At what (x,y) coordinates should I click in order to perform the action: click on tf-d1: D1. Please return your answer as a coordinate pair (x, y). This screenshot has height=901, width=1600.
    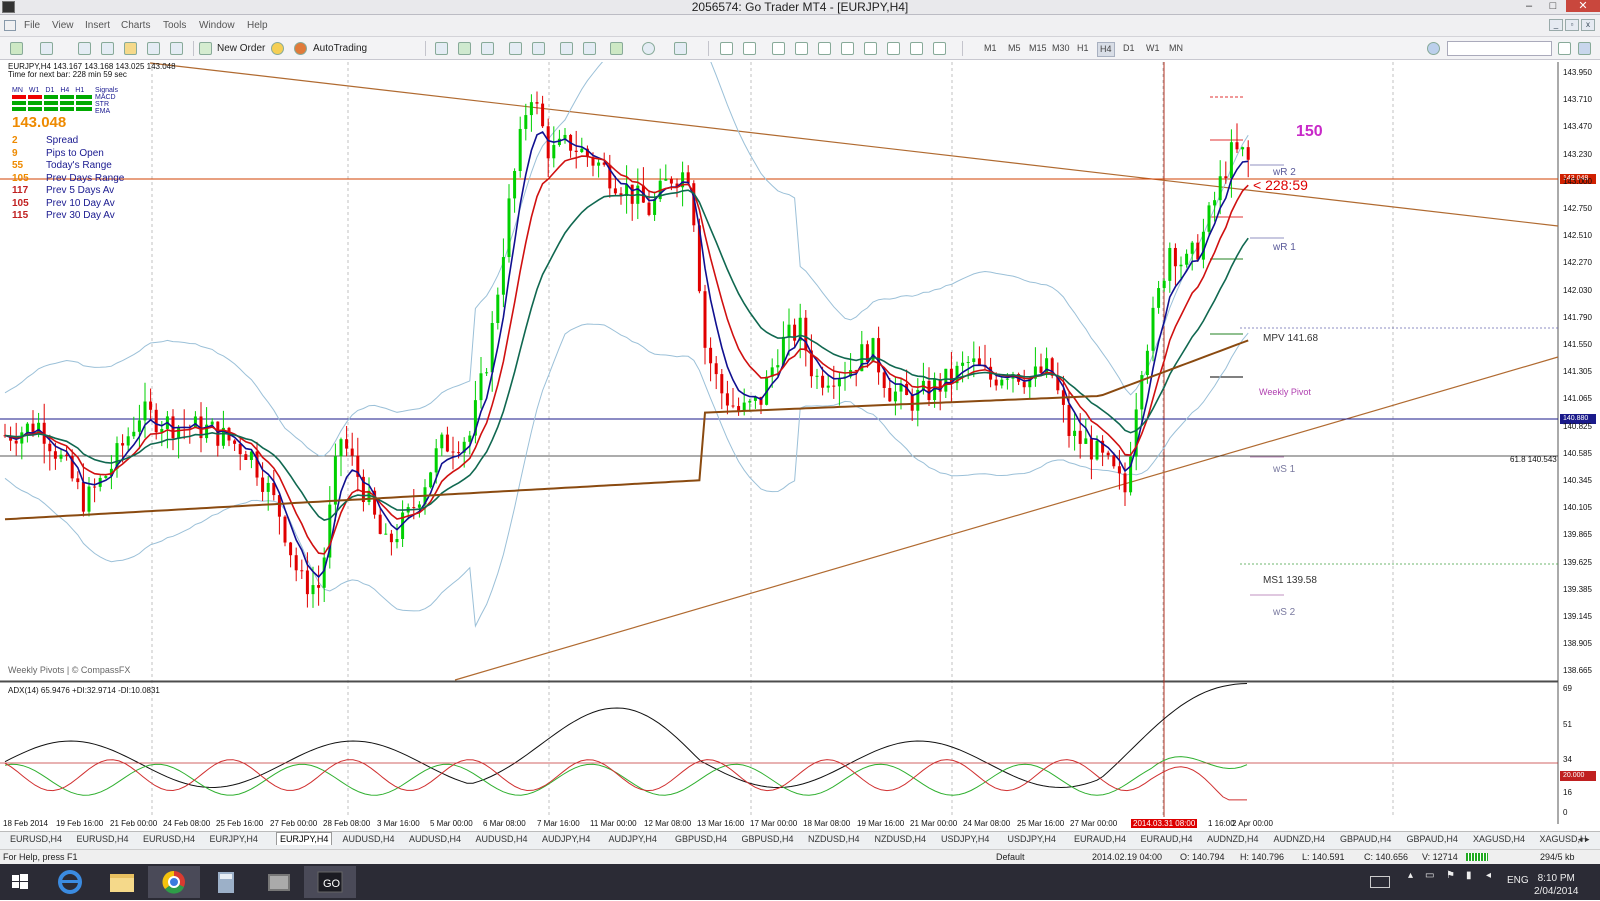
    Looking at the image, I should click on (1129, 48).